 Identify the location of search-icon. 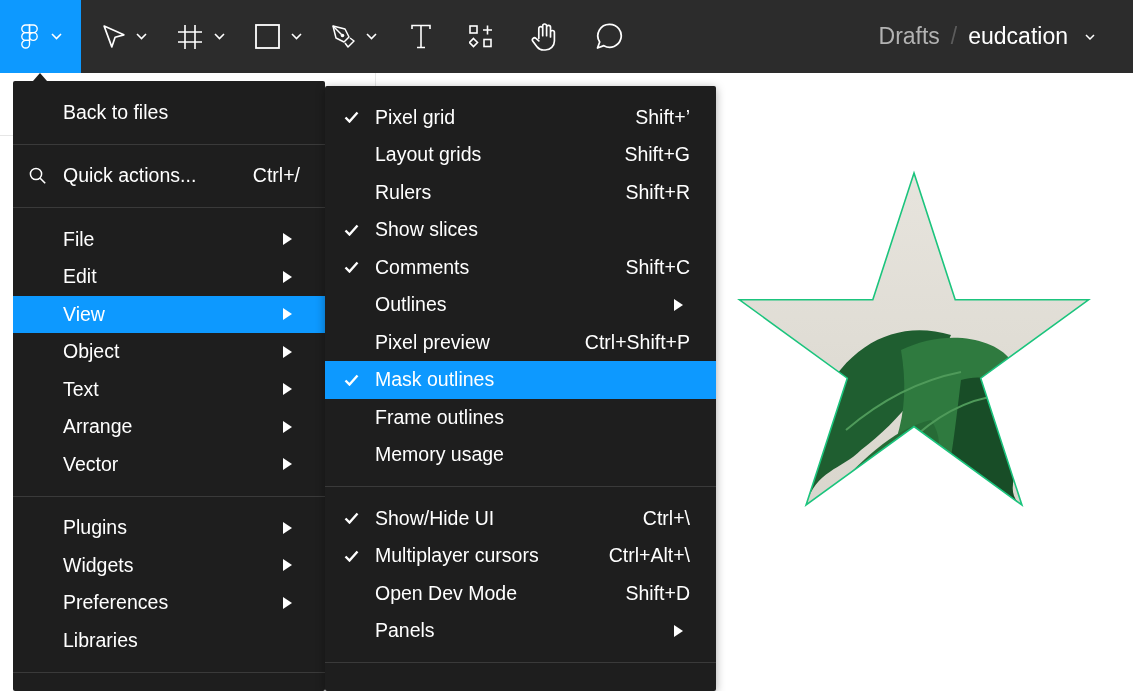
(37, 176).